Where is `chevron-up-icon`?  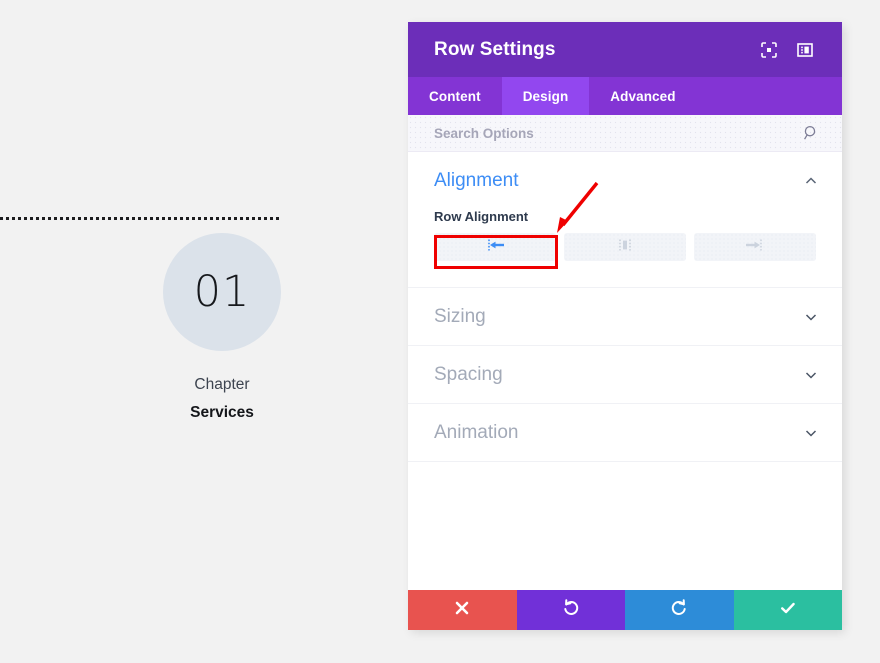
chevron-up-icon is located at coordinates (811, 181).